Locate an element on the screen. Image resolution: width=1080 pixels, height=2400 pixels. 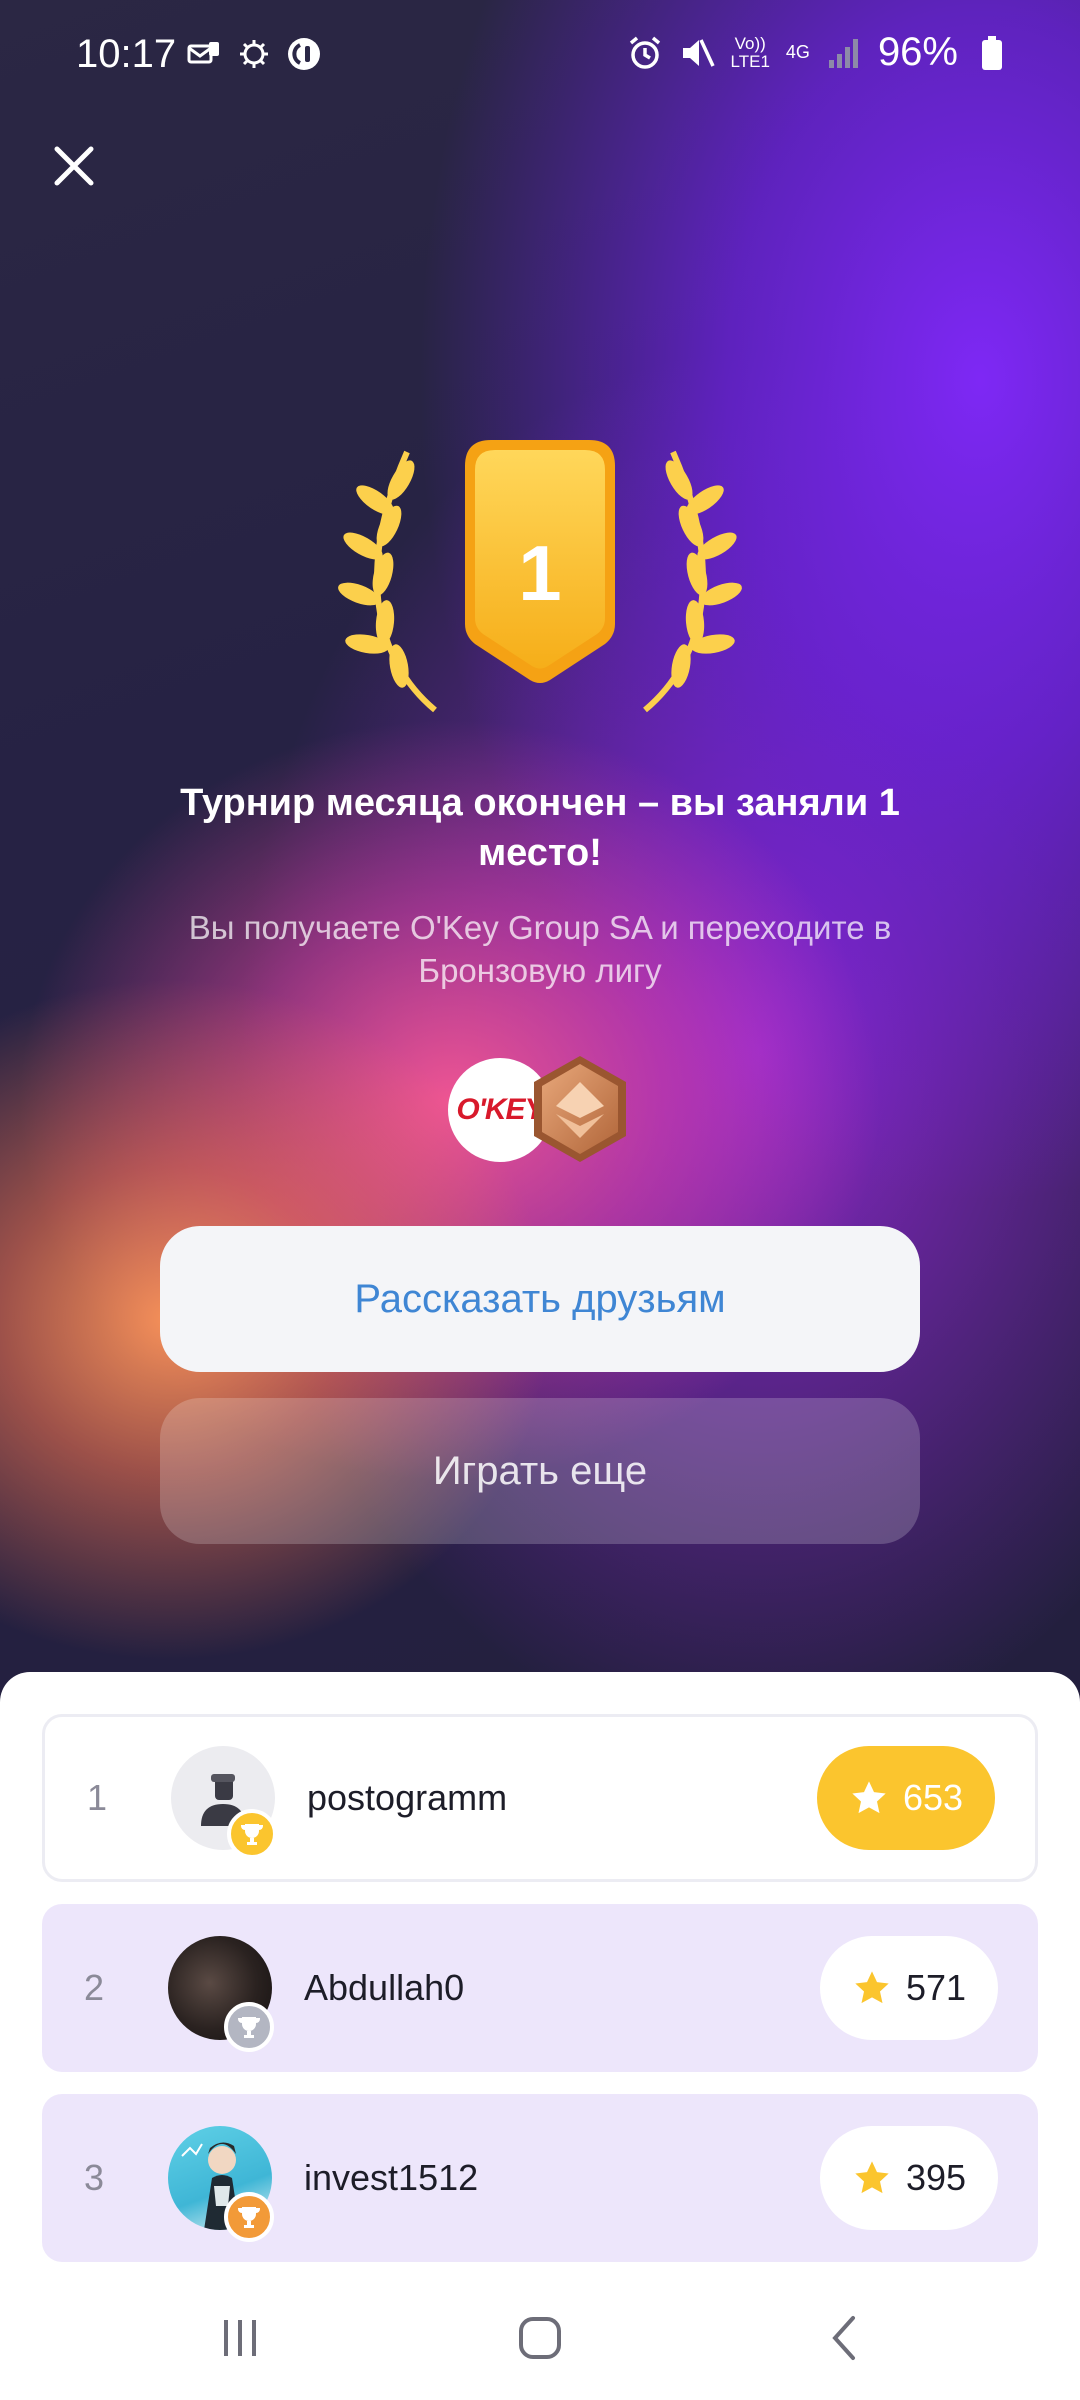
status-bar: 10:17 Vo)) LTE1 4G 96% is located at coordinates (540, 55).